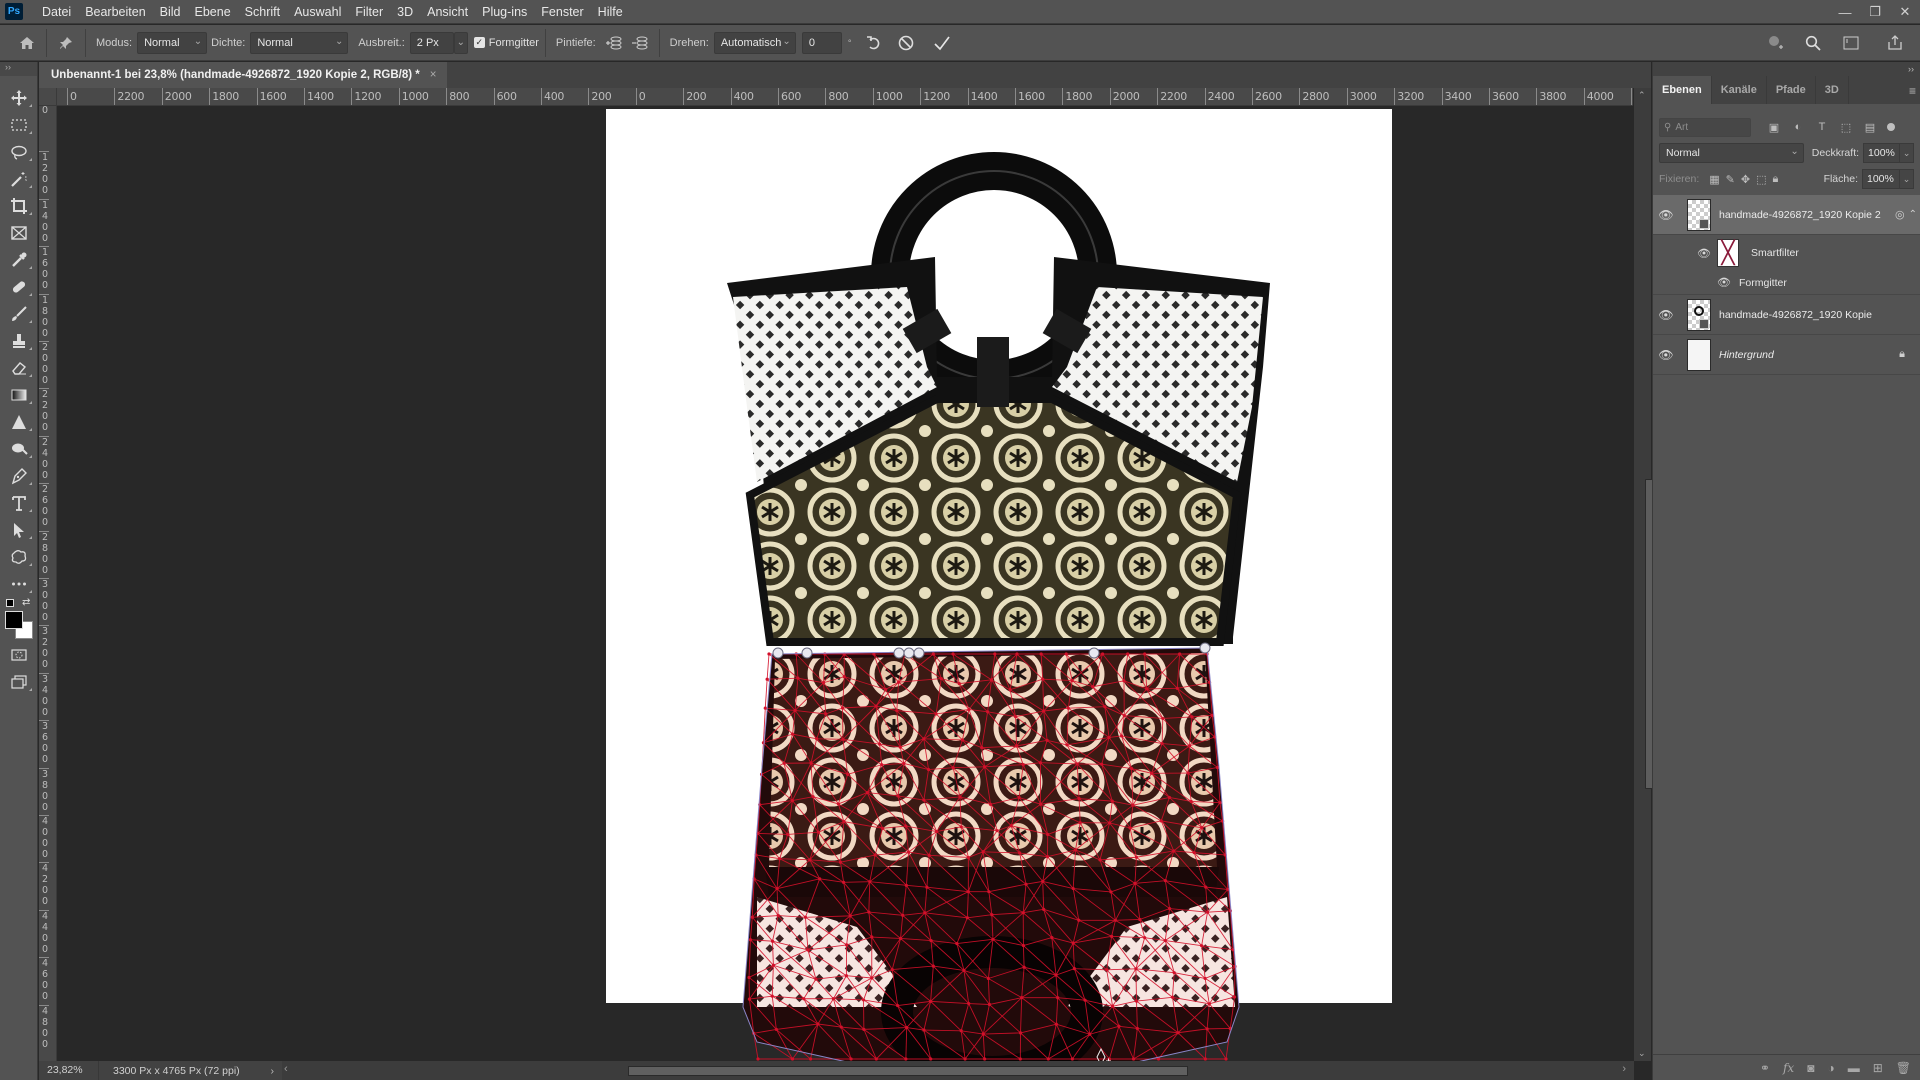 This screenshot has height=1080, width=1920. I want to click on layer-filter-search: ⚲ Art, so click(1705, 127).